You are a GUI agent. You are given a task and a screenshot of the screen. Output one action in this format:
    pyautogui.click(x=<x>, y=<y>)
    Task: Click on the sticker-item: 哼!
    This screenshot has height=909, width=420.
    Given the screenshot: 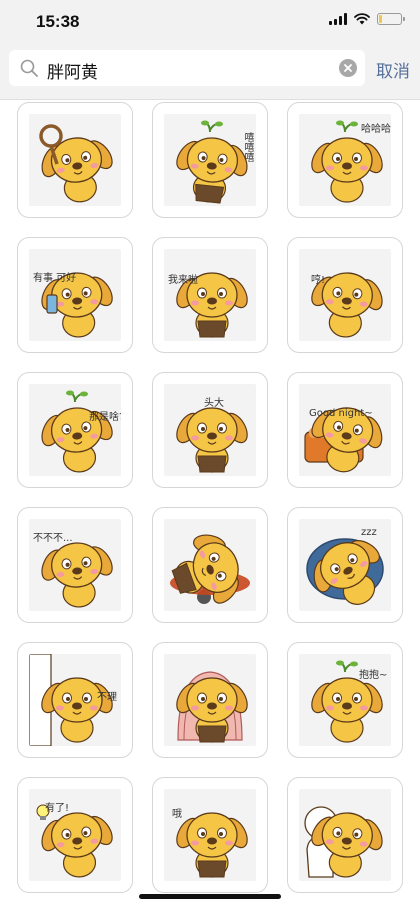 What is the action you would take?
    pyautogui.click(x=345, y=295)
    